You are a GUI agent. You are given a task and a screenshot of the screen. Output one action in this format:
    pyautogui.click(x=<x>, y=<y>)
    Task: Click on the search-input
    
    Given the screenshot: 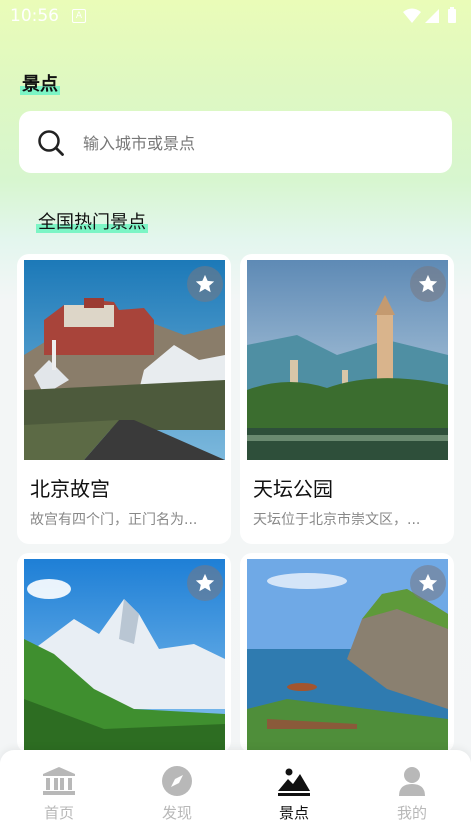 What is the action you would take?
    pyautogui.click(x=258, y=143)
    